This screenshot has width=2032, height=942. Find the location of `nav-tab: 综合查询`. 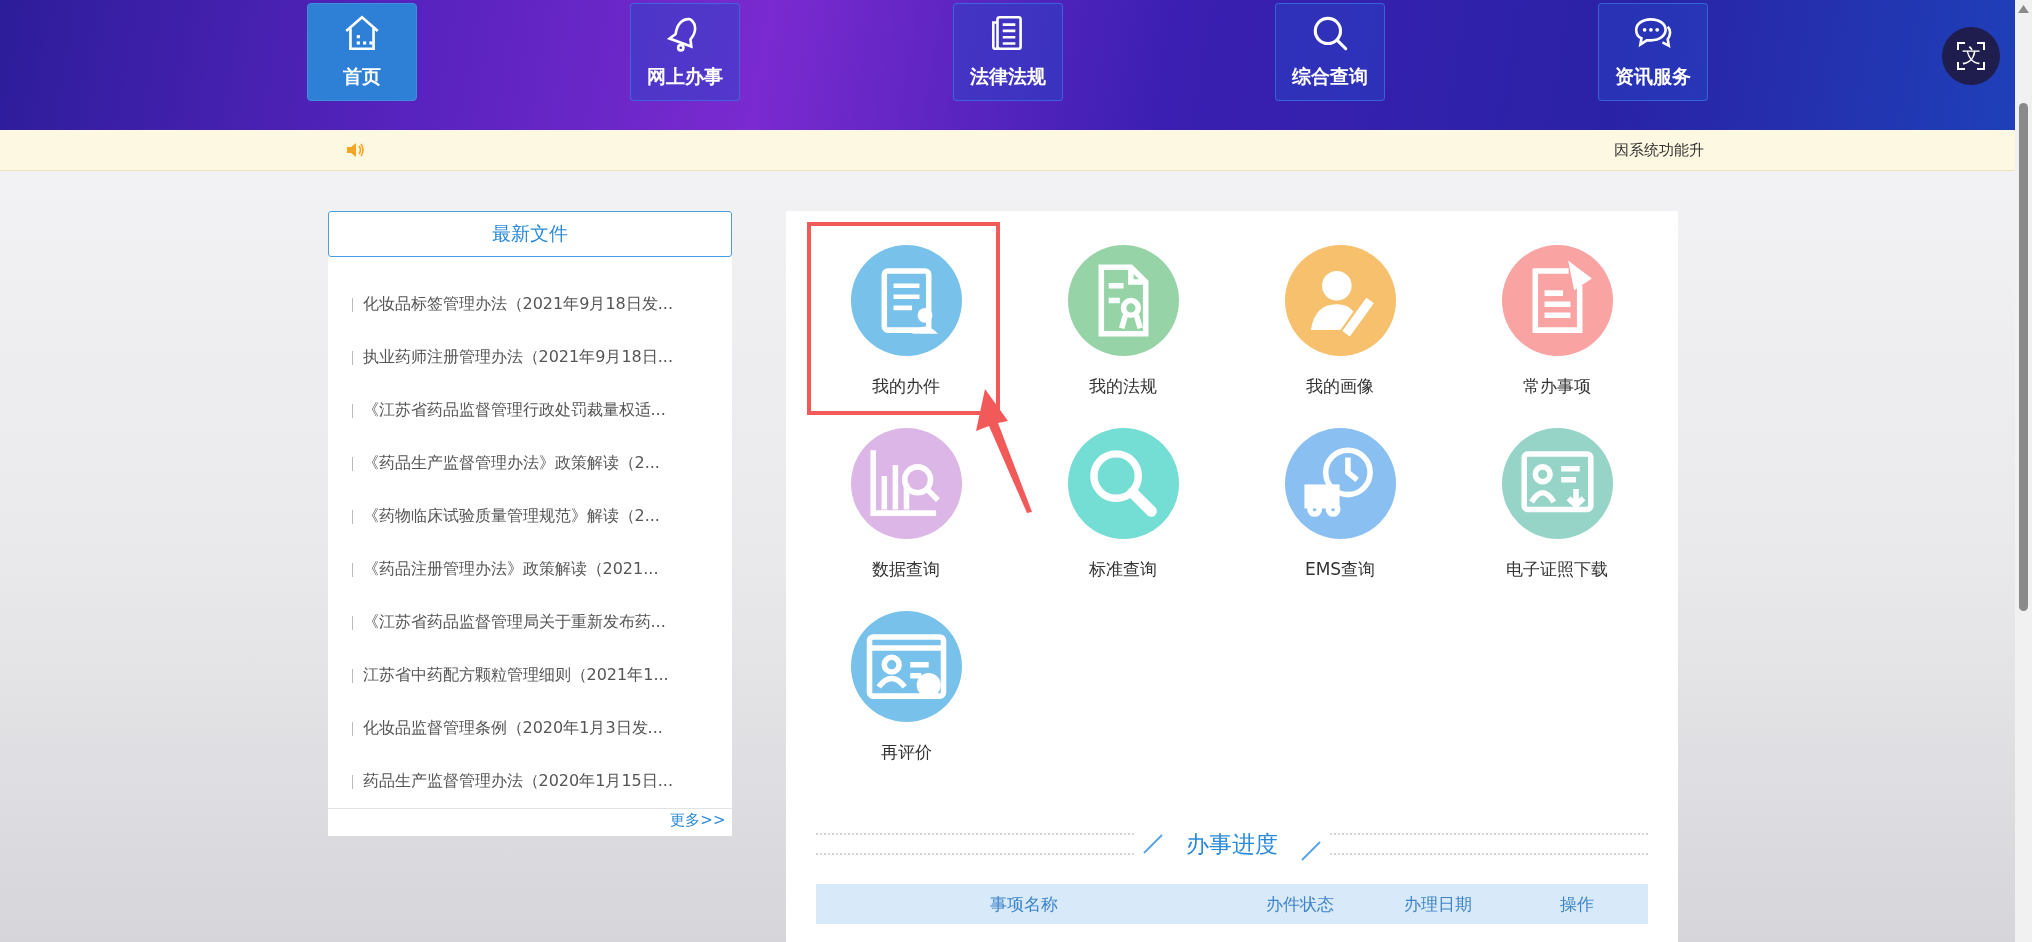

nav-tab: 综合查询 is located at coordinates (1330, 52).